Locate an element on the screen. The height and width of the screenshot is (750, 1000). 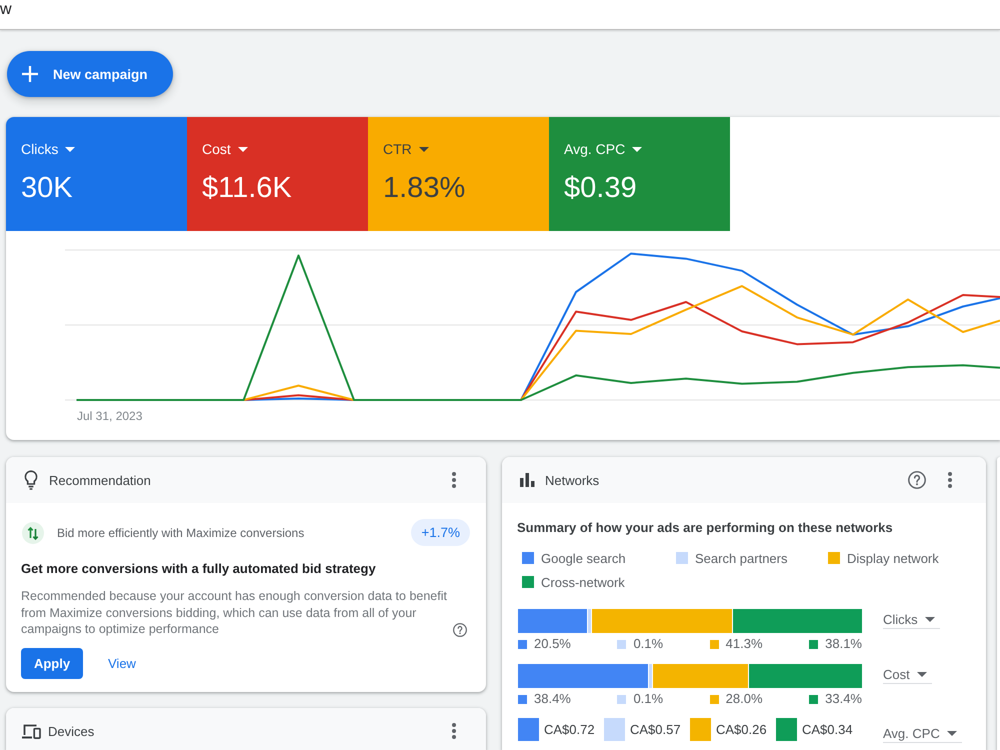
metric-value: $11.6K is located at coordinates (247, 188).